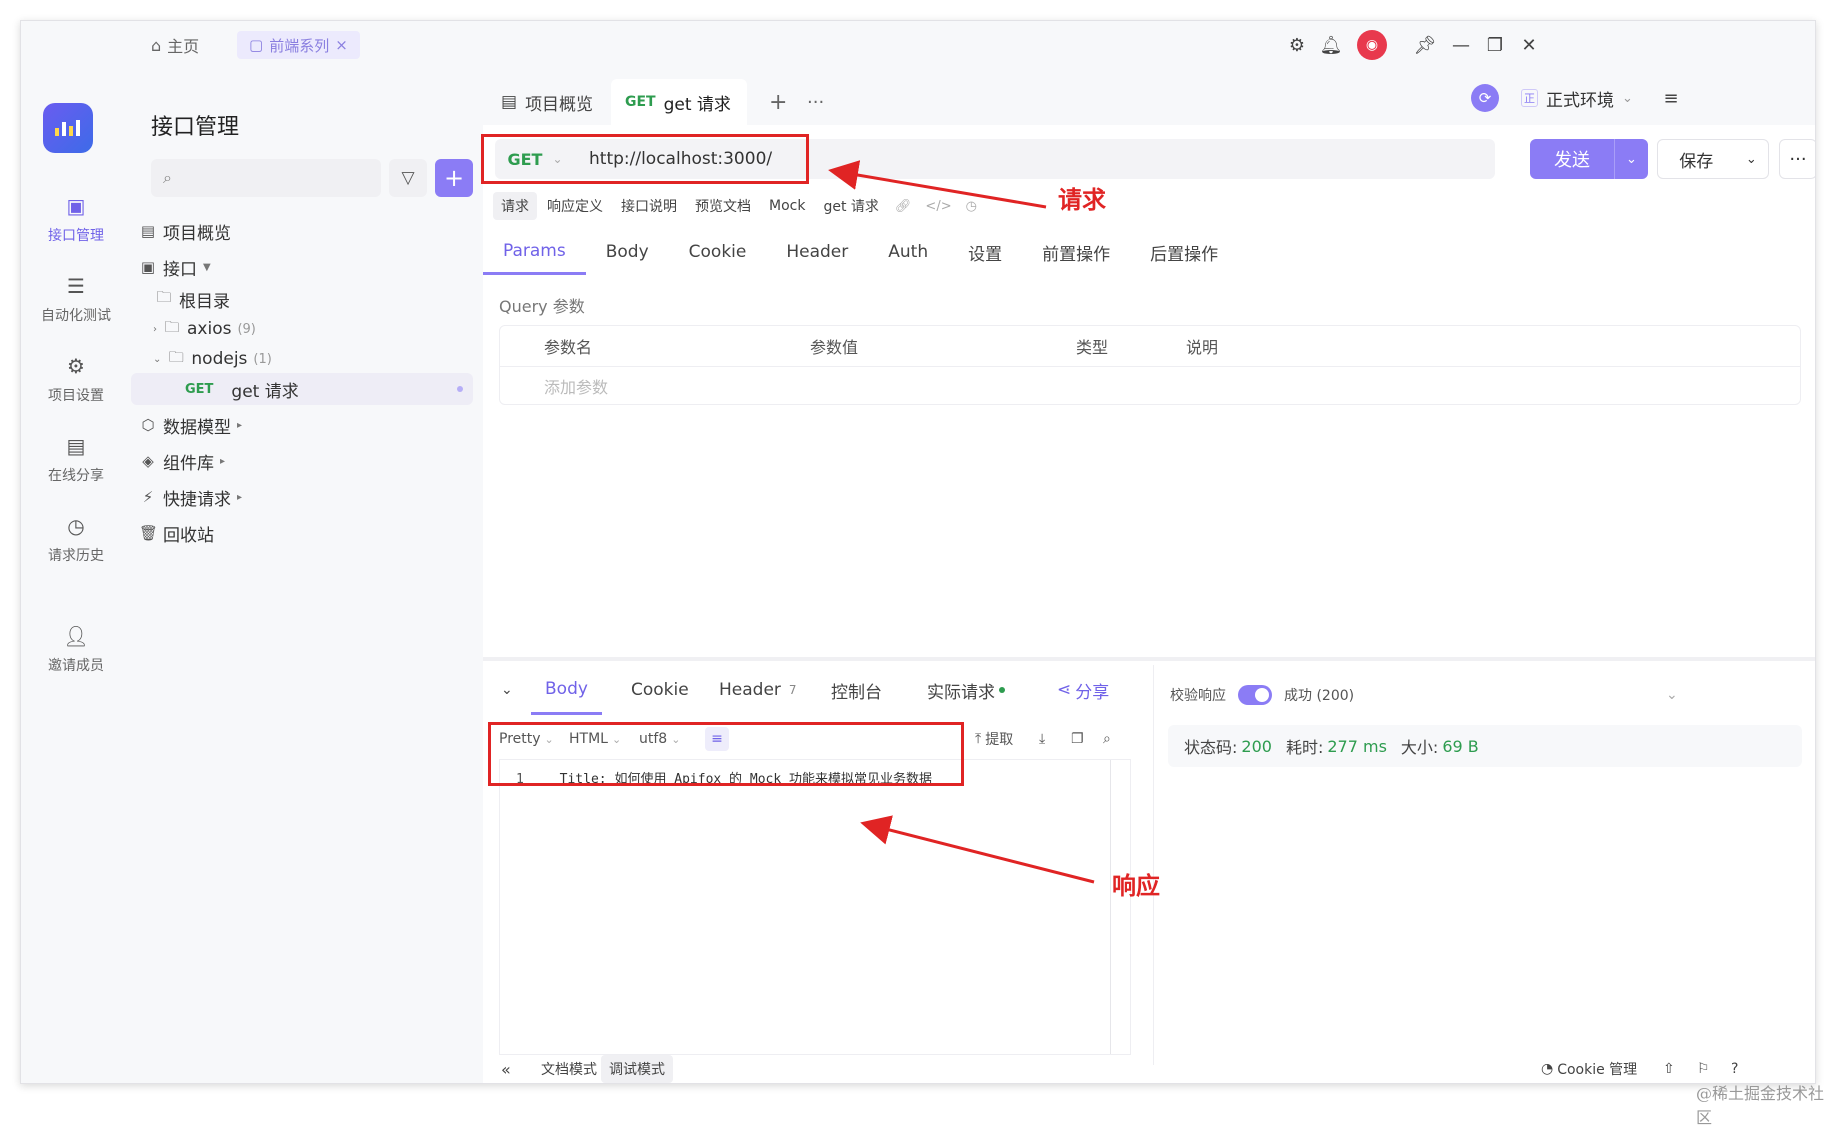 This screenshot has height=1128, width=1837. Describe the element at coordinates (1082, 200) in the screenshot. I see `request-annotation: 请求` at that location.